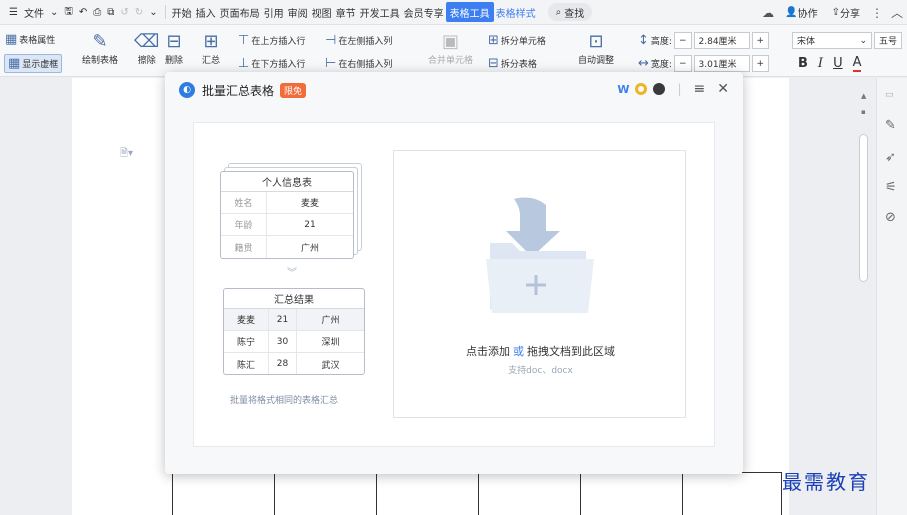 This screenshot has width=907, height=515. I want to click on height-decrement: −, so click(682, 40).